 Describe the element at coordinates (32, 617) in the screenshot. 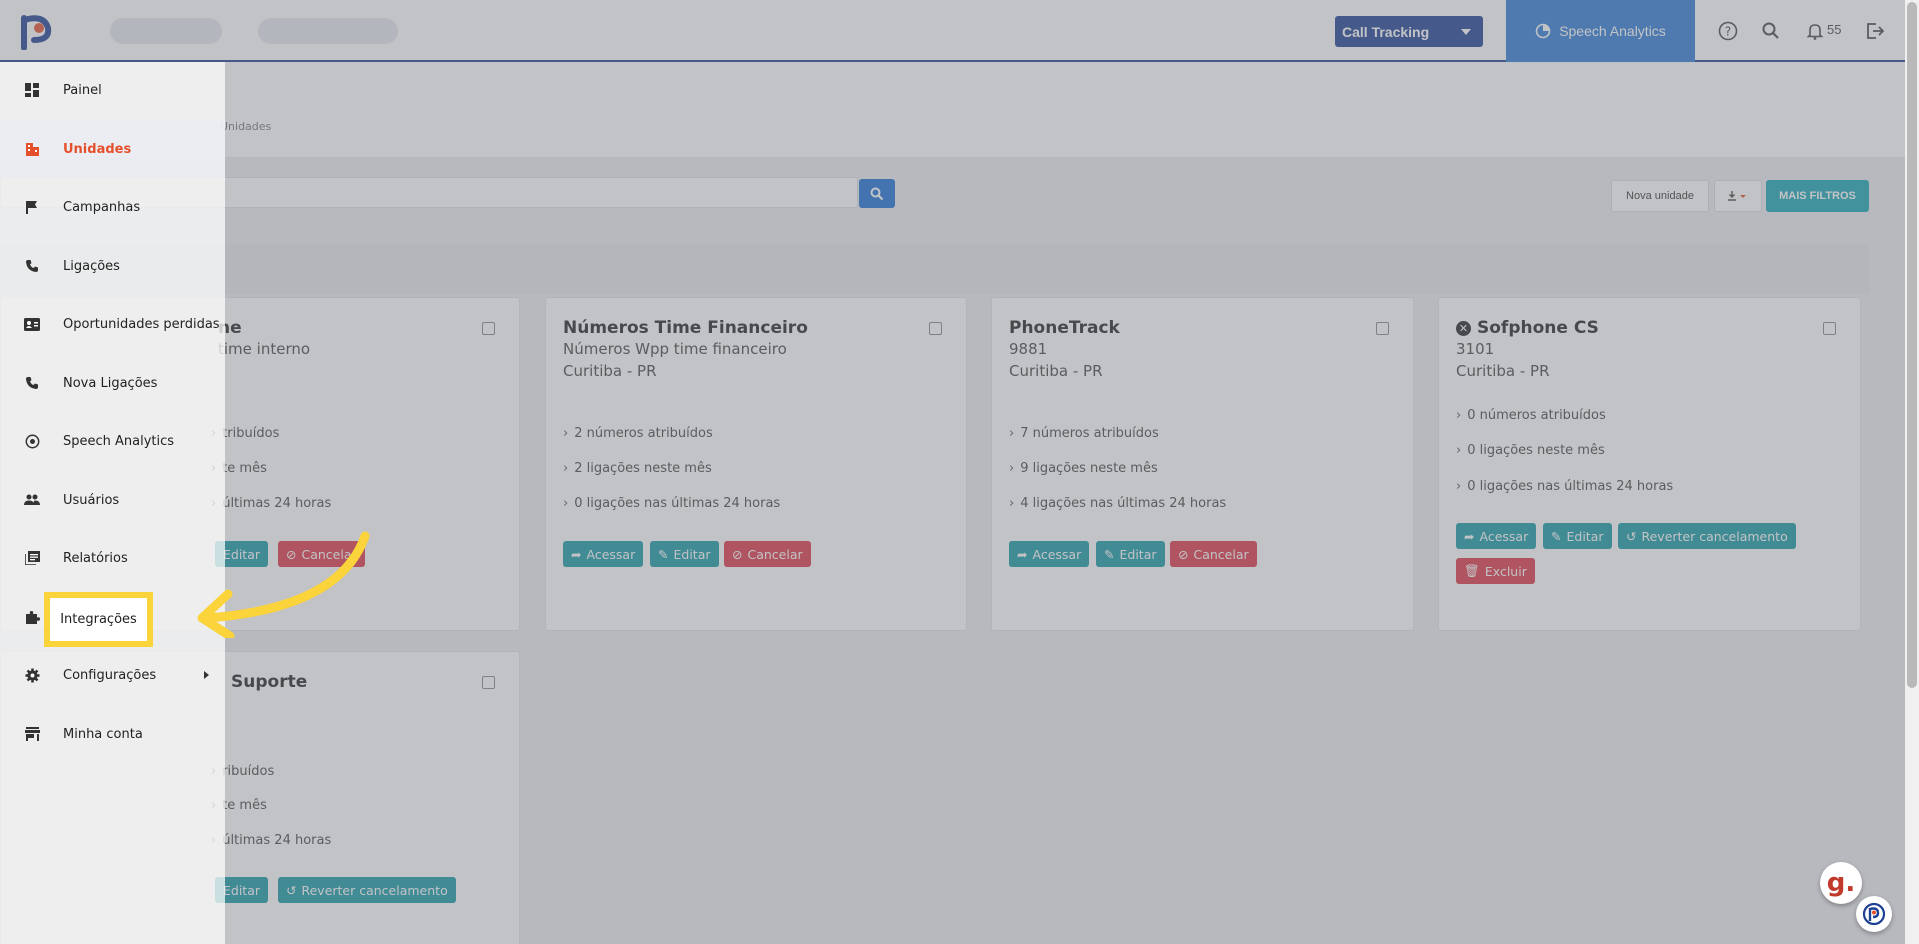

I see `puzzle-icon` at that location.